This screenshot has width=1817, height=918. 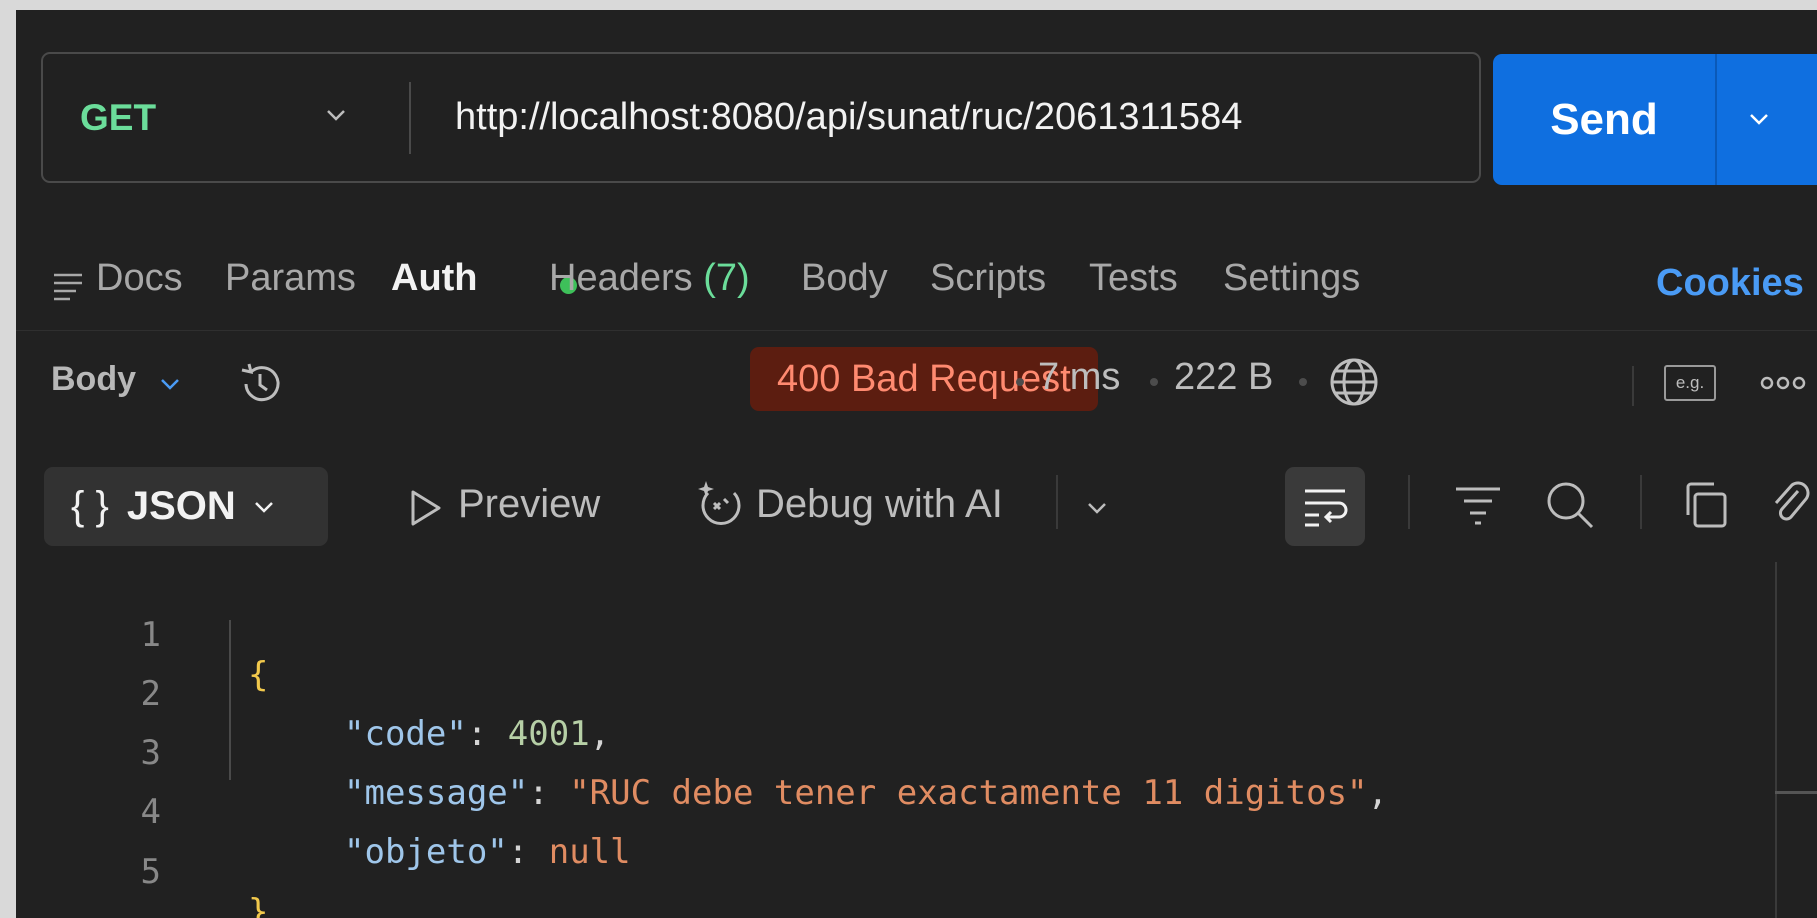 What do you see at coordinates (1291, 278) in the screenshot?
I see `tab-settings: Settings` at bounding box center [1291, 278].